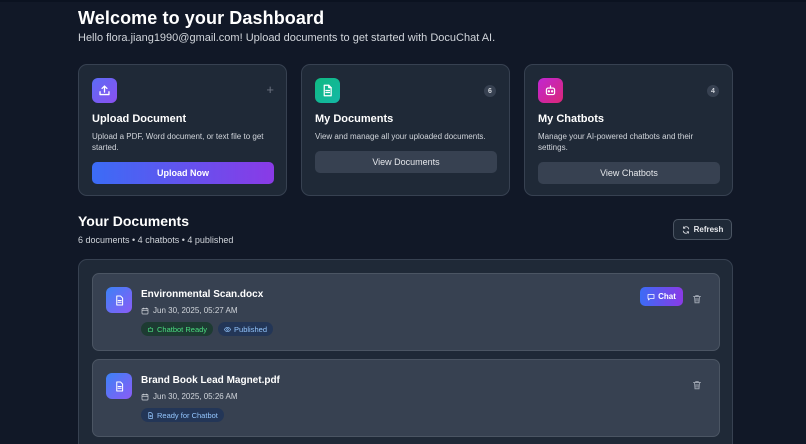 The height and width of the screenshot is (444, 806). What do you see at coordinates (708, 229) in the screenshot?
I see `refresh-label: Refresh` at bounding box center [708, 229].